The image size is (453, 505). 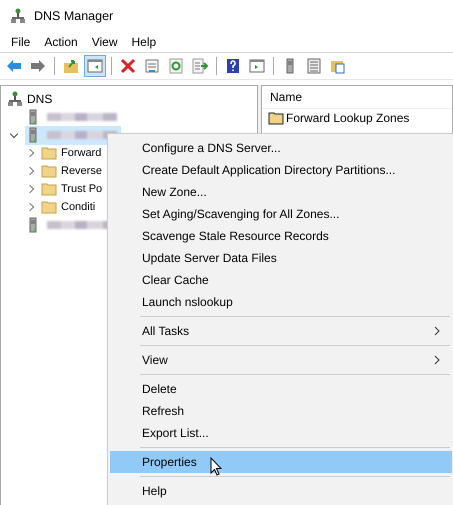 What do you see at coordinates (61, 42) in the screenshot?
I see `menu-item: Action` at bounding box center [61, 42].